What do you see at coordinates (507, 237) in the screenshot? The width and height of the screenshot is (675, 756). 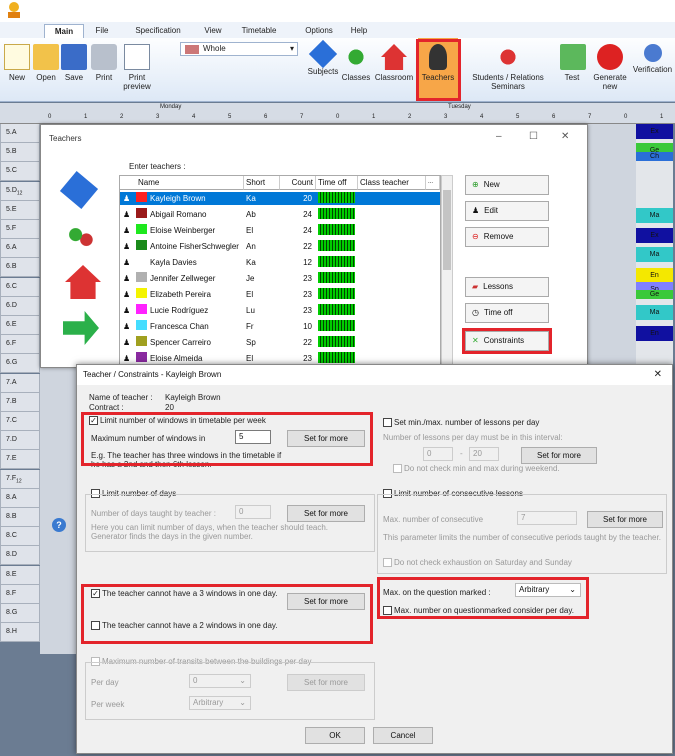 I see `remove-teacher-button: ⊖ Remove` at bounding box center [507, 237].